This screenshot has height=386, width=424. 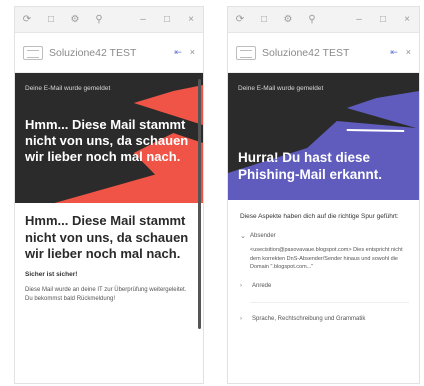 I want to click on scrollbar, so click(x=199, y=204).